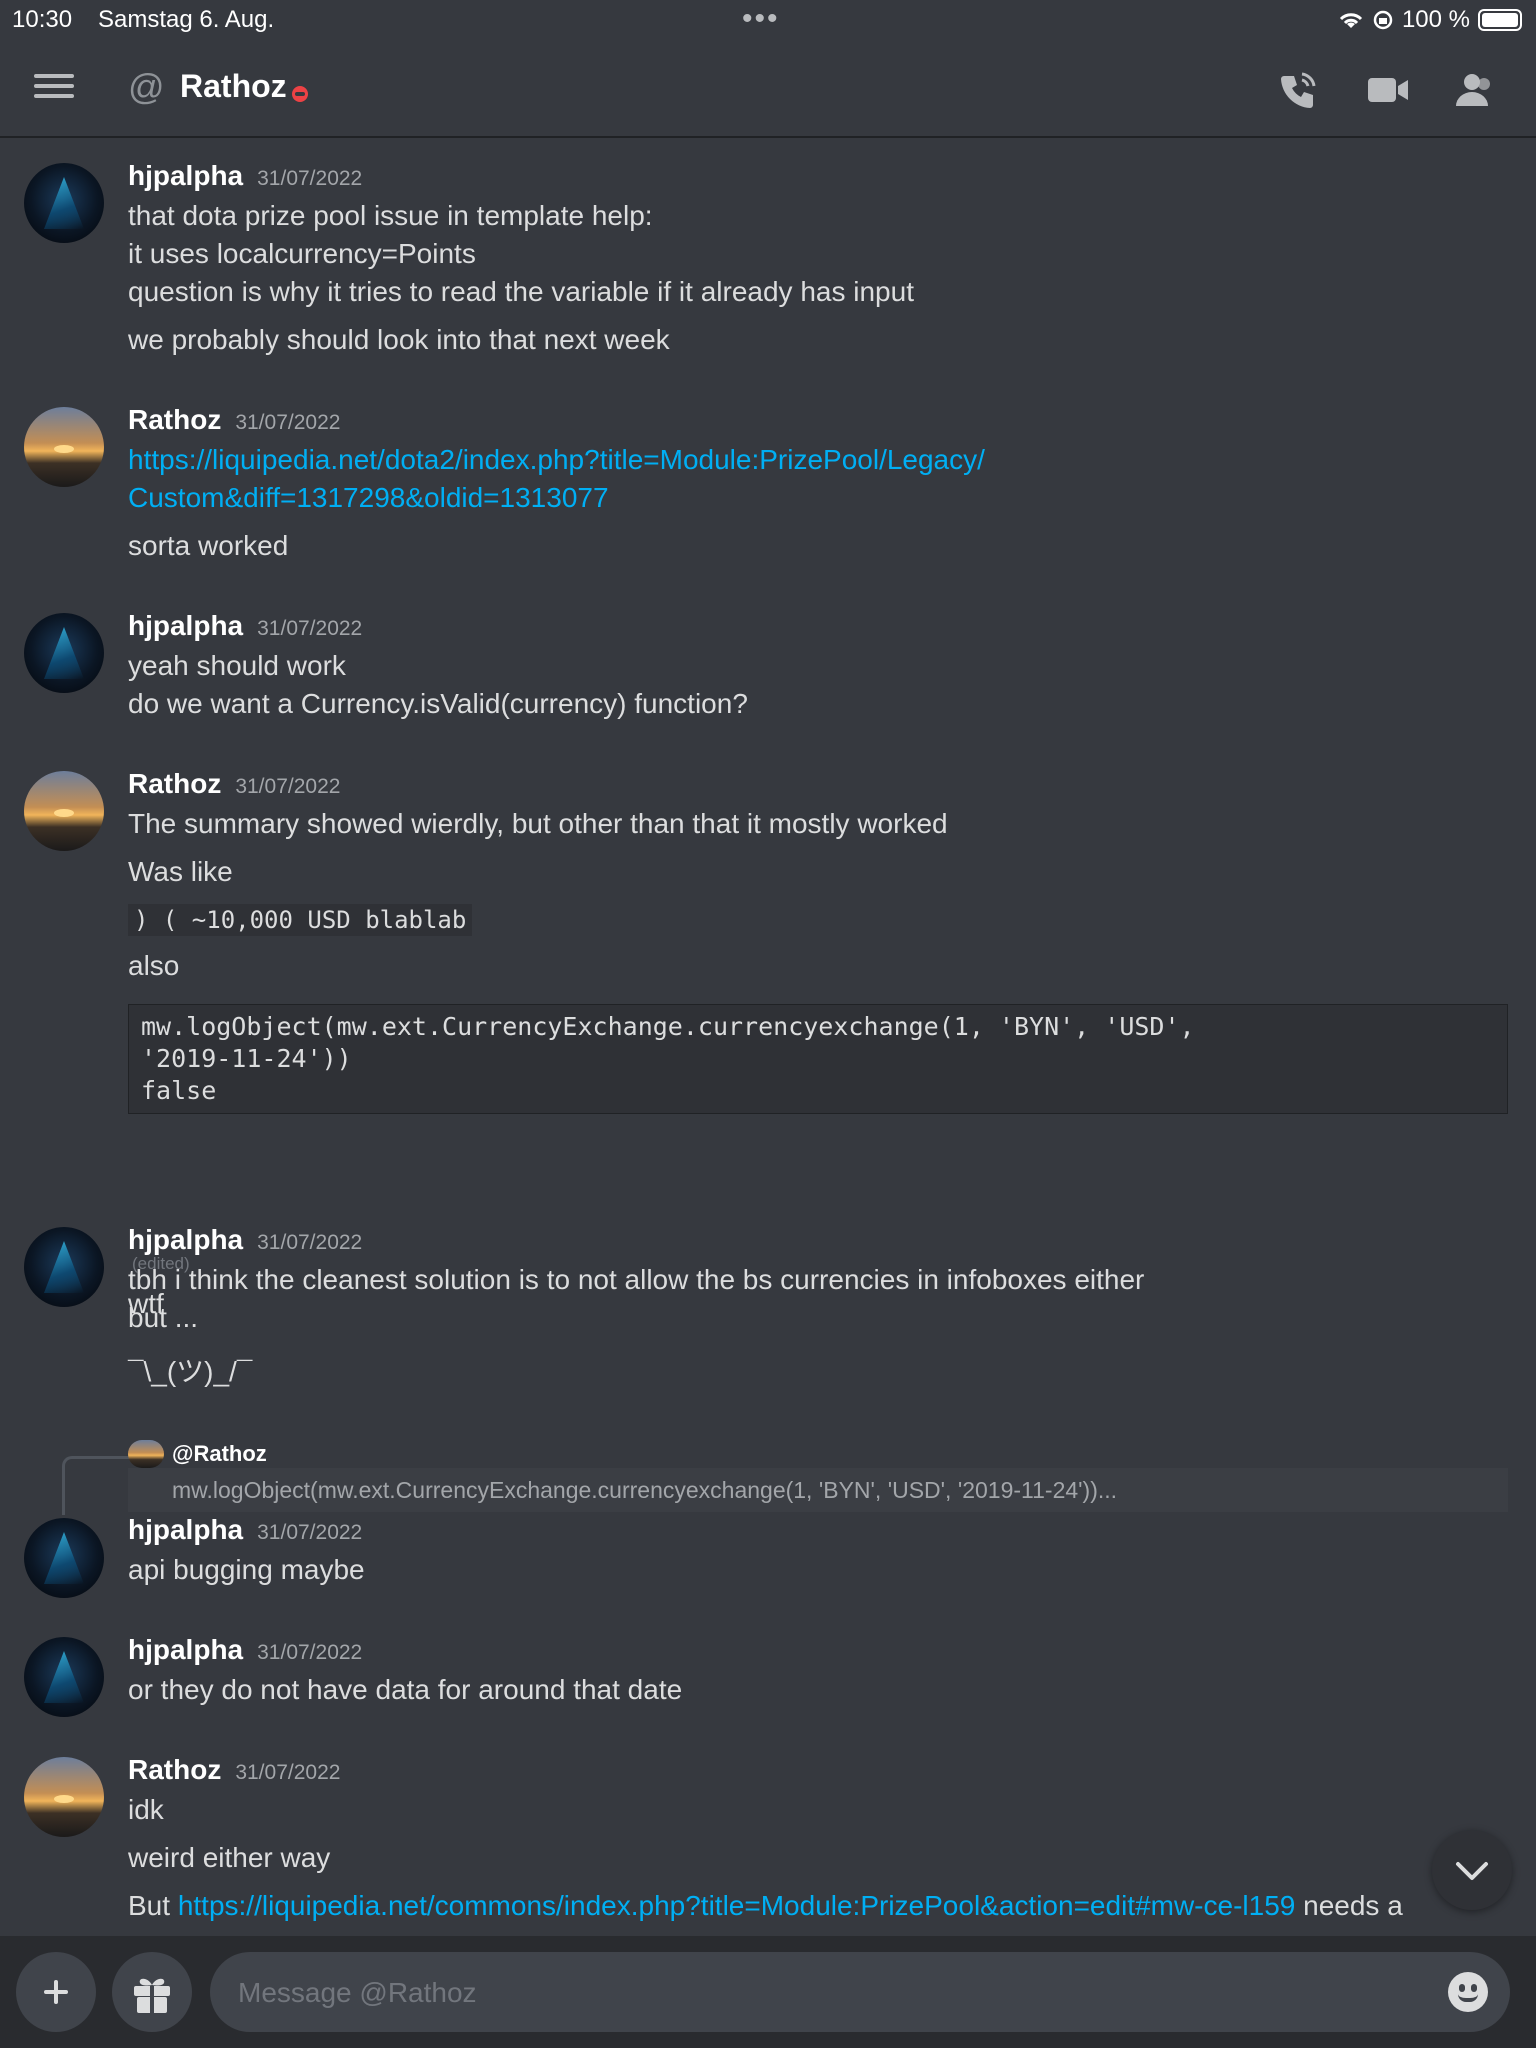 The width and height of the screenshot is (1536, 2048). Describe the element at coordinates (246, 1058) in the screenshot. I see `code-line: '2019-11-24'))` at that location.